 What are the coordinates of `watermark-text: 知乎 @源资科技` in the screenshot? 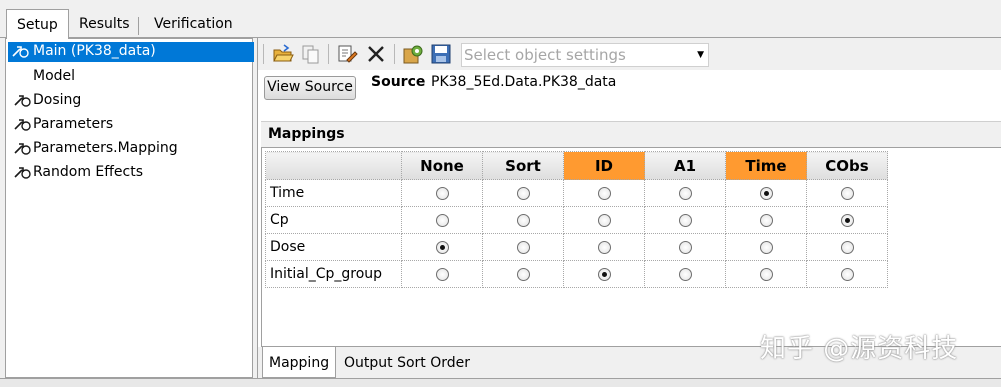 It's located at (859, 349).